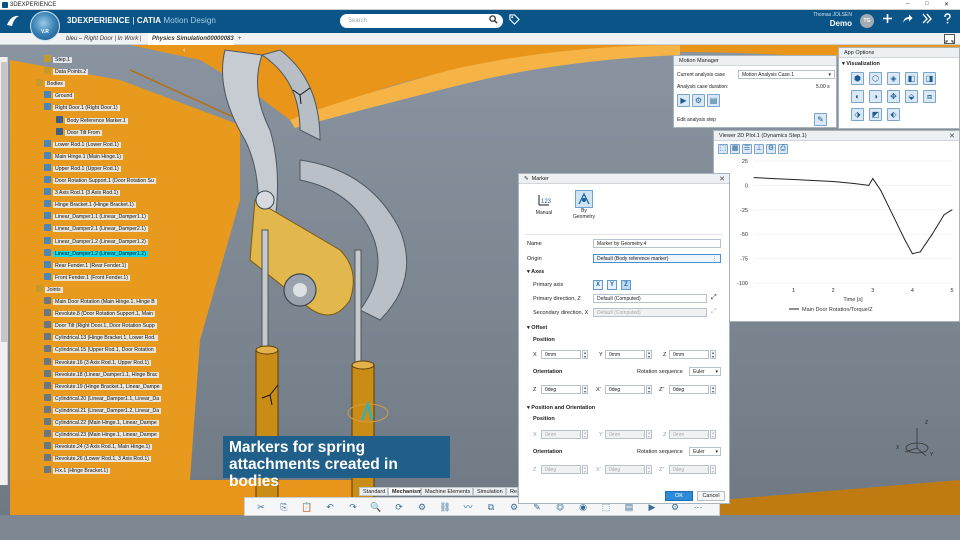  What do you see at coordinates (857, 96) in the screenshot?
I see `lighting-icon: ◐` at bounding box center [857, 96].